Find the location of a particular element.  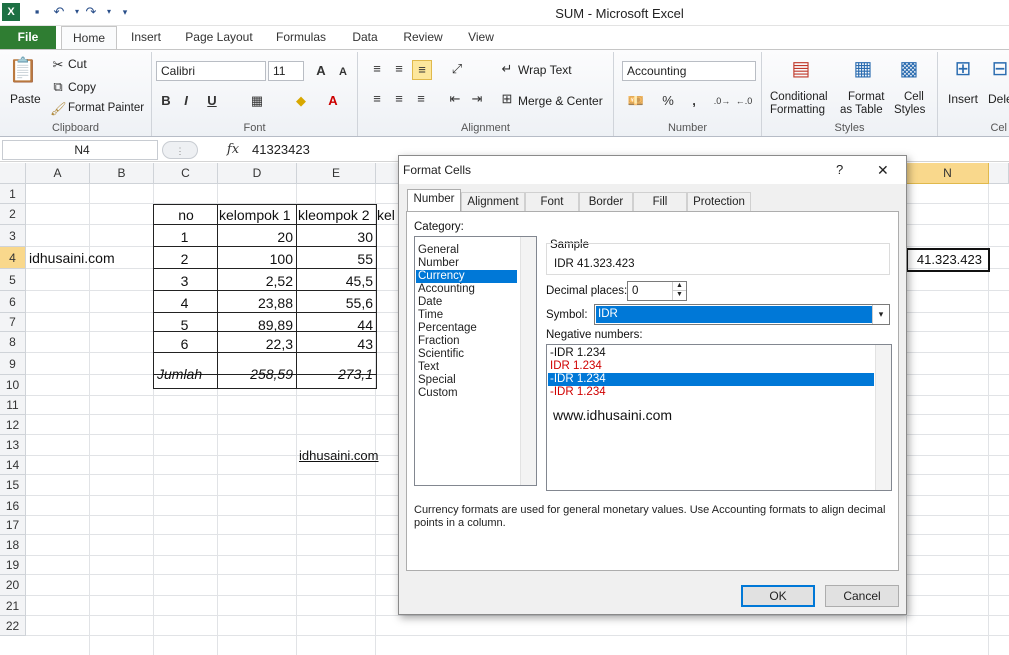

table-cell: 22,3 is located at coordinates (257, 344).